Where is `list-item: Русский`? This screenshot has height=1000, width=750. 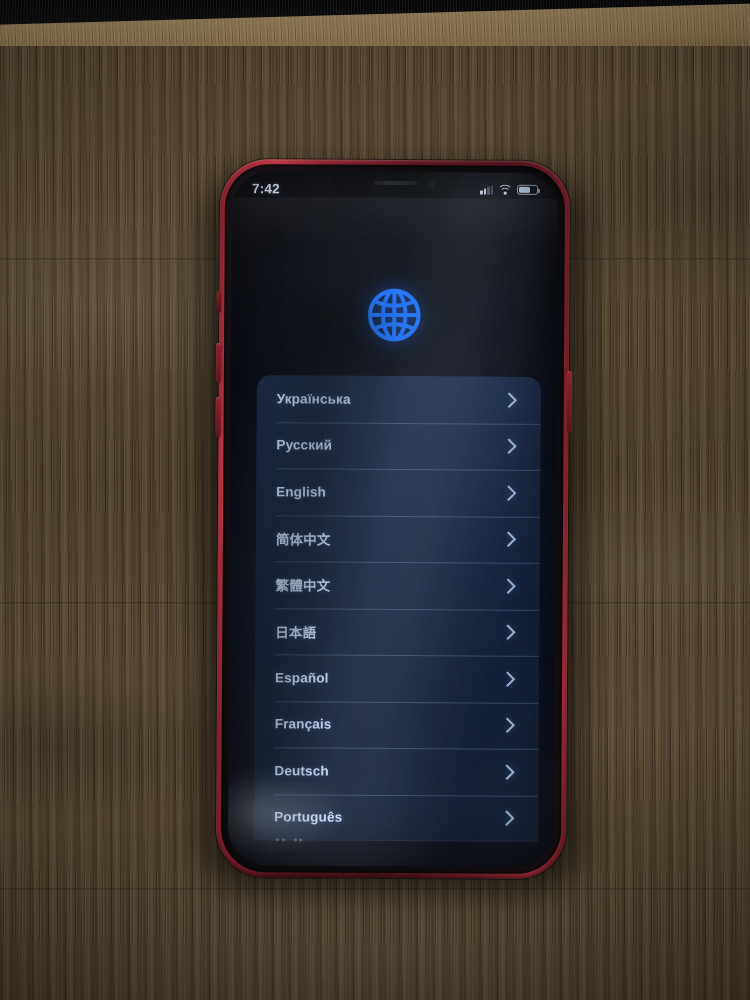 list-item: Русский is located at coordinates (398, 446).